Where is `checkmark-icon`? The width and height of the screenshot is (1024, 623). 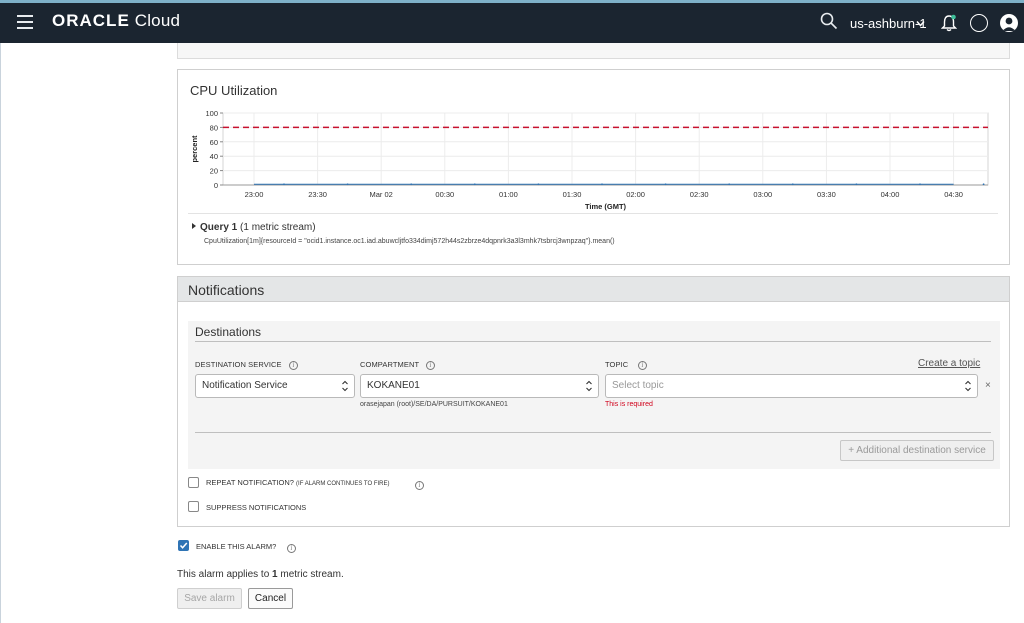
checkmark-icon is located at coordinates (183, 545).